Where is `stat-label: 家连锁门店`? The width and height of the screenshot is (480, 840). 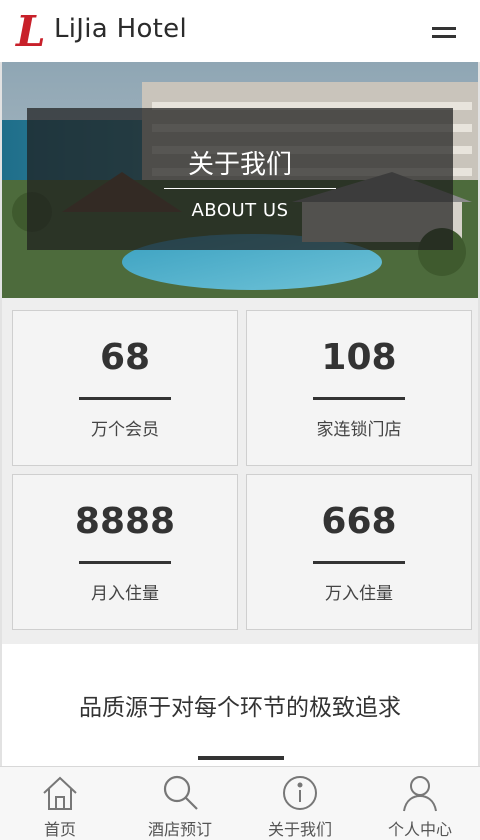 stat-label: 家连锁门店 is located at coordinates (359, 430).